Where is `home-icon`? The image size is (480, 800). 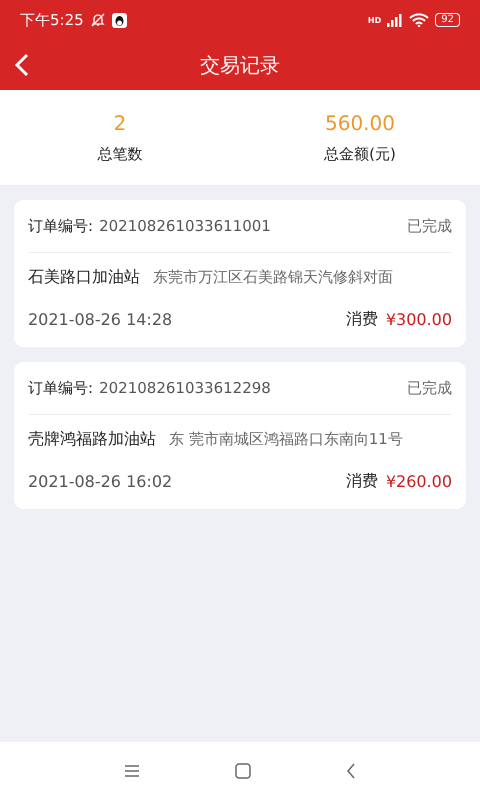 home-icon is located at coordinates (243, 771).